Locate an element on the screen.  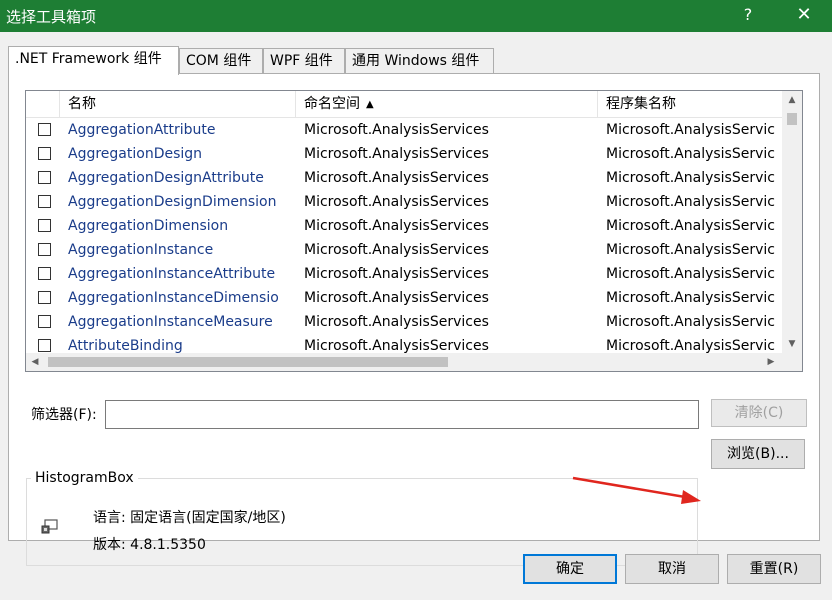
horizontal-scrollbar: ◀ ▶ is located at coordinates (404, 362).